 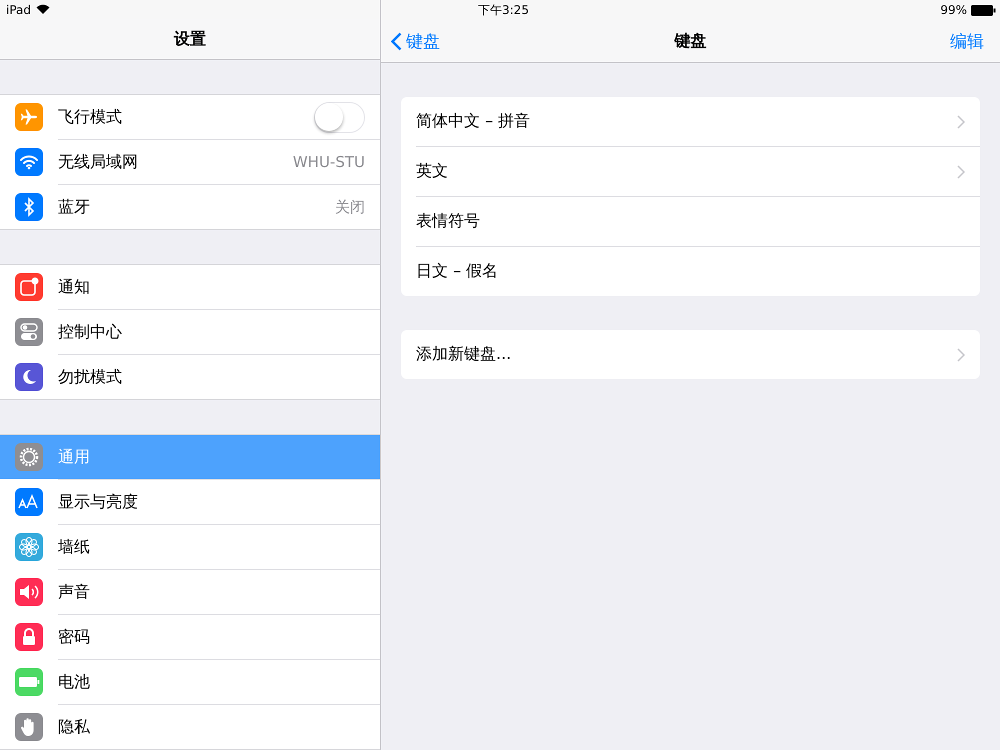 I want to click on setting-value: WHU-STU, so click(x=328, y=162).